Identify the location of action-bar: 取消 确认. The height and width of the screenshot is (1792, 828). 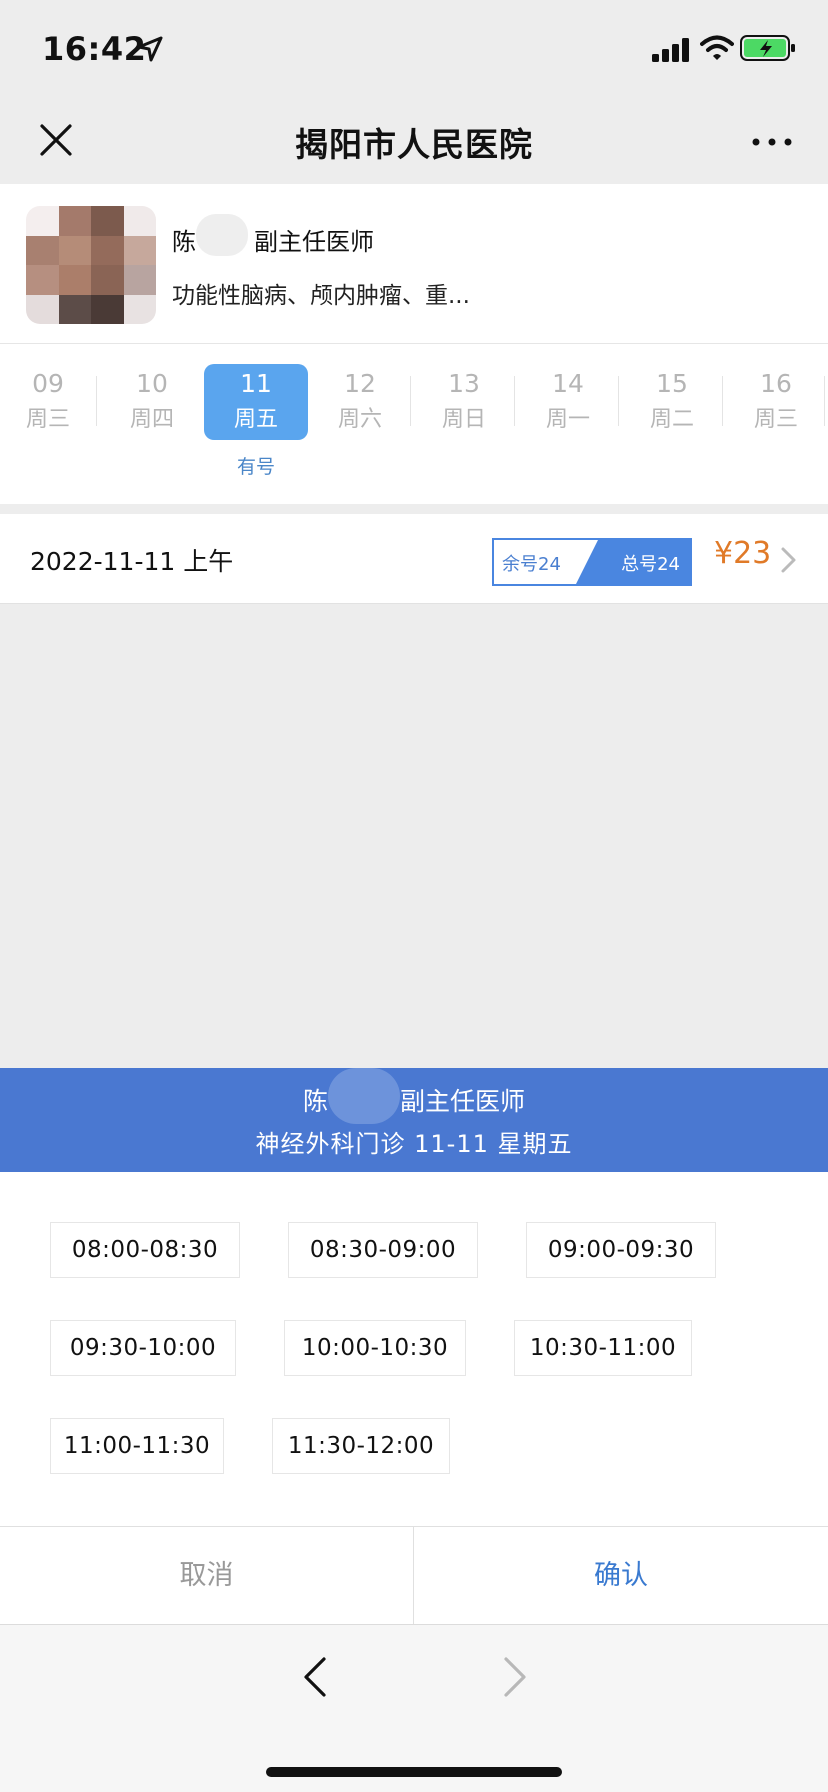
(414, 1575).